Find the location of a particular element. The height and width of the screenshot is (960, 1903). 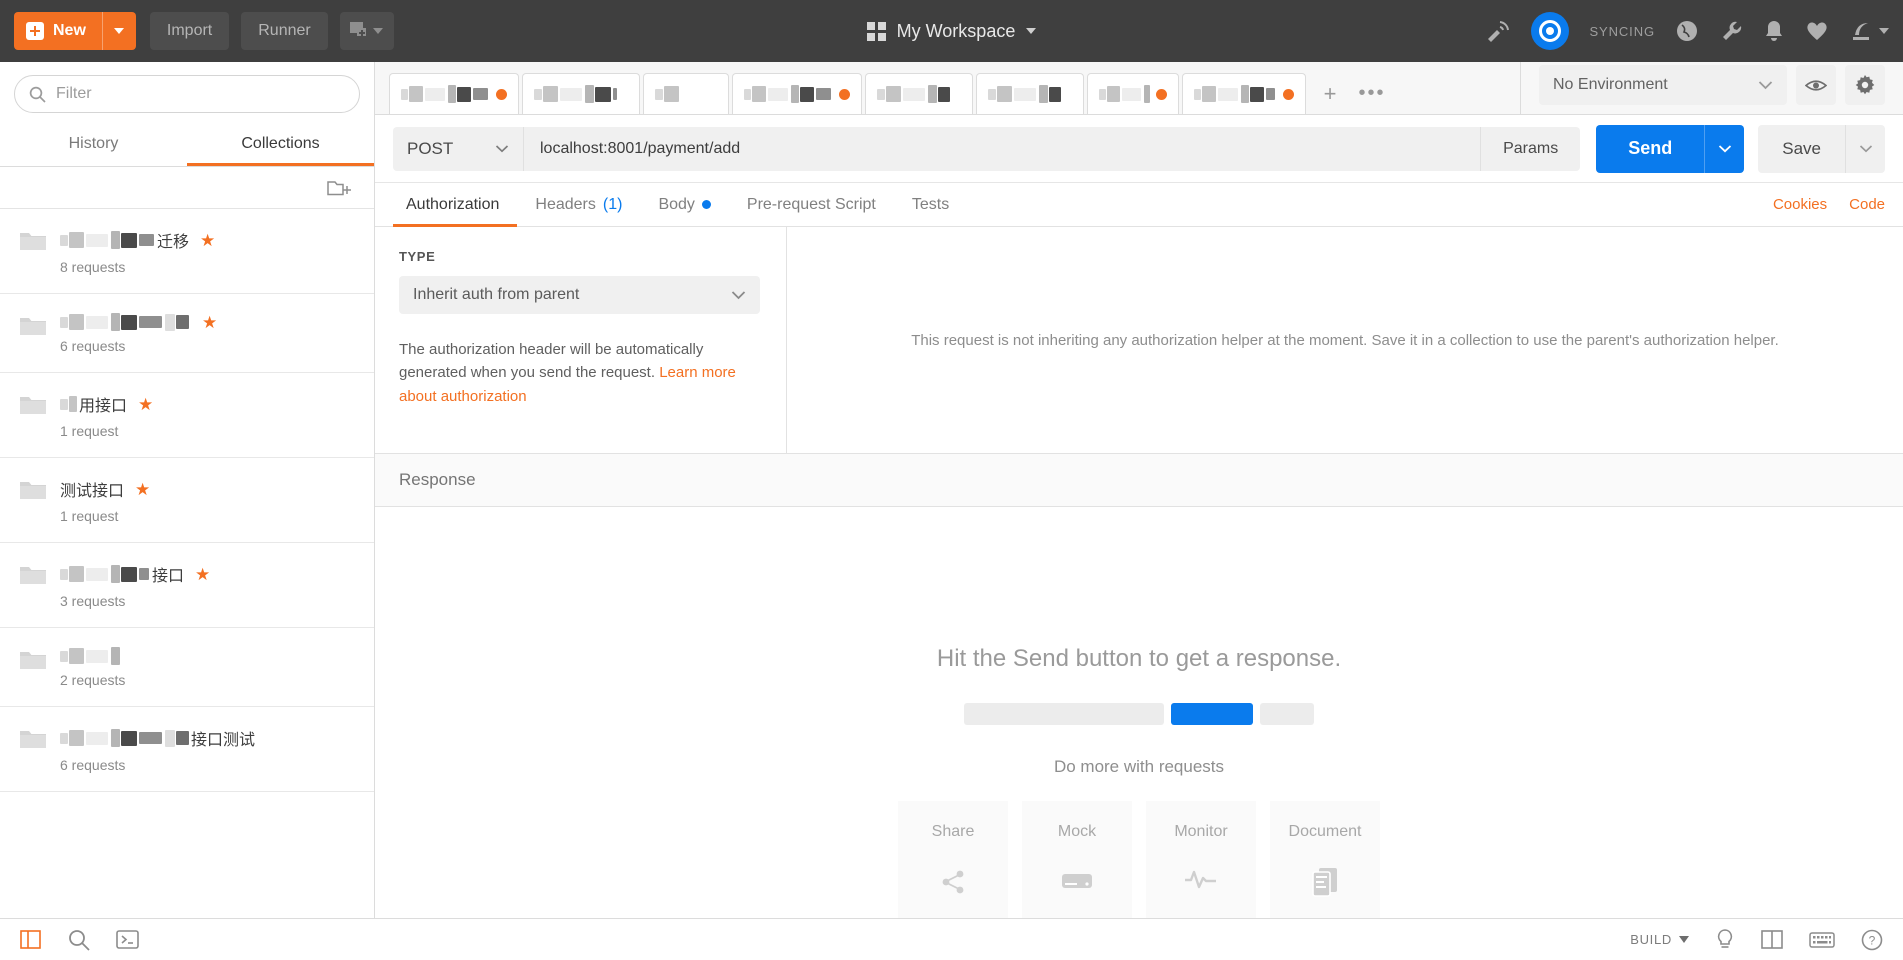

document-icon is located at coordinates (1324, 882).